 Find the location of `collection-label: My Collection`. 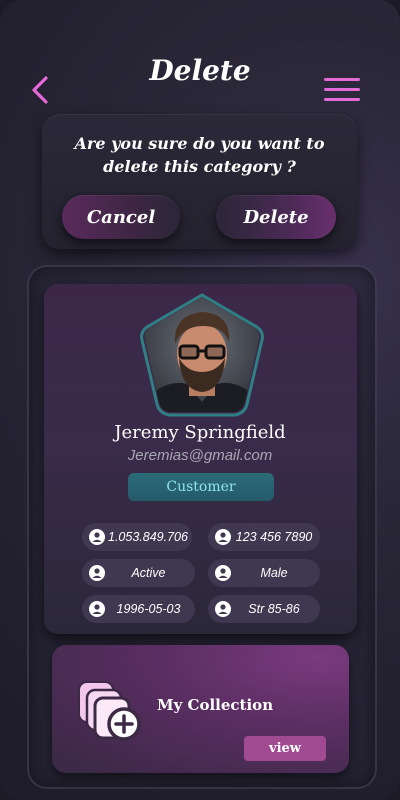

collection-label: My Collection is located at coordinates (215, 705).